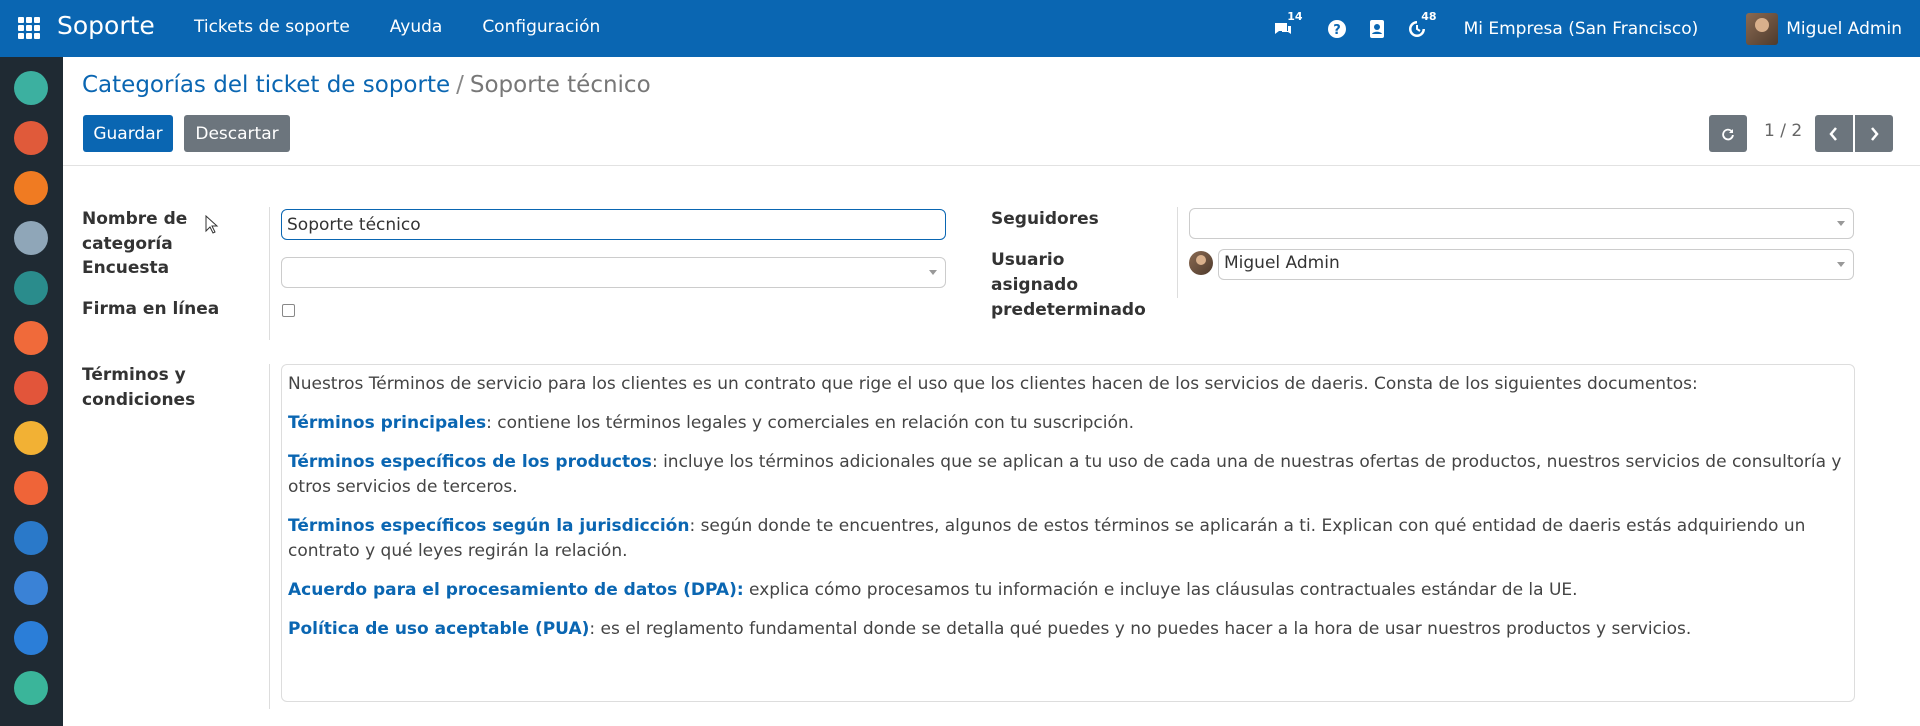 The height and width of the screenshot is (726, 1920). What do you see at coordinates (1536, 264) in the screenshot?
I see `default-user-select: Miguel Admin` at bounding box center [1536, 264].